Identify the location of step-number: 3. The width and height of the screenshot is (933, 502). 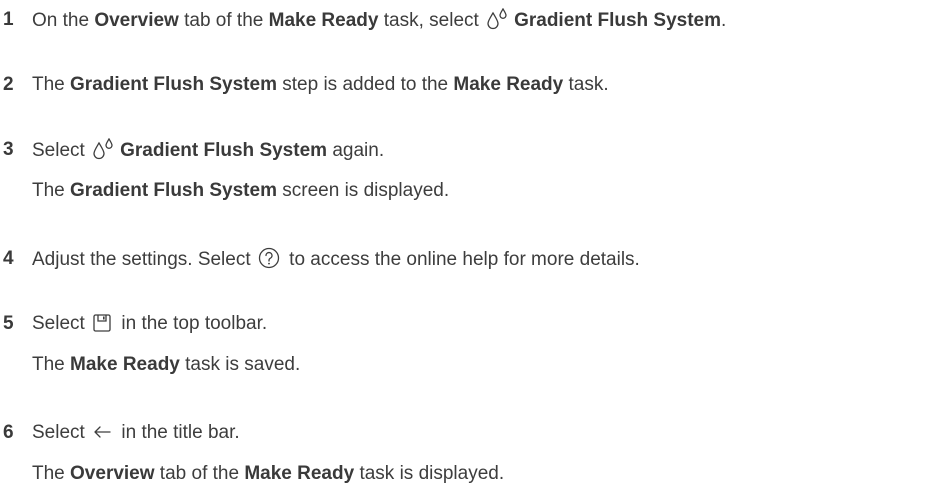
(8, 149).